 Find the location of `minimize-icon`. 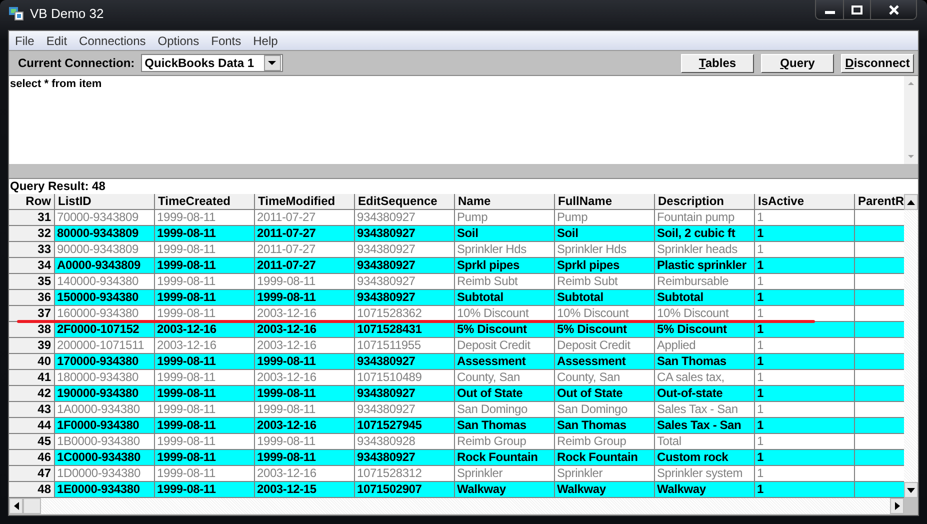

minimize-icon is located at coordinates (829, 12).